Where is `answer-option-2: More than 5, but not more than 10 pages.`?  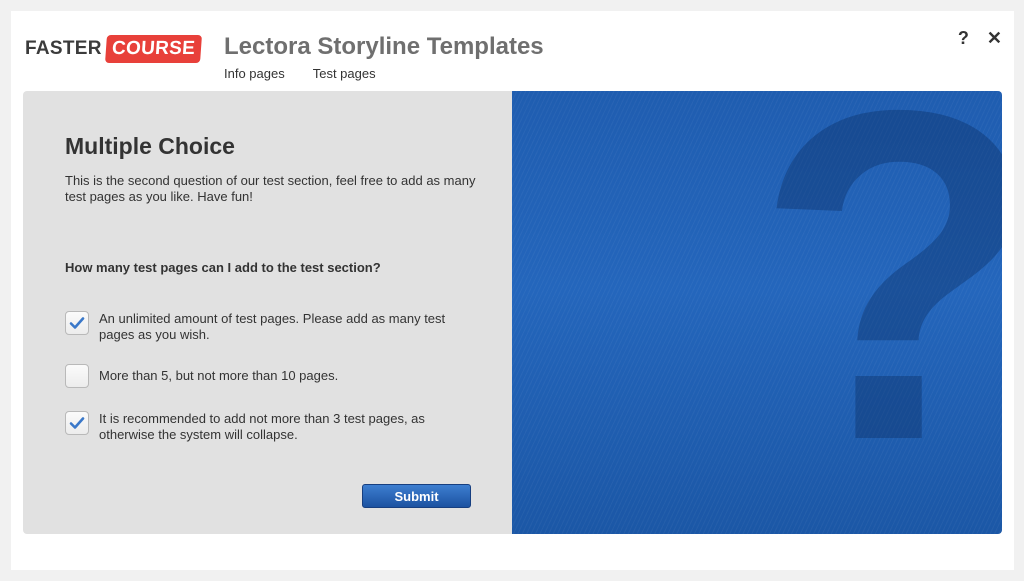
answer-option-2: More than 5, but not more than 10 pages. is located at coordinates (262, 376).